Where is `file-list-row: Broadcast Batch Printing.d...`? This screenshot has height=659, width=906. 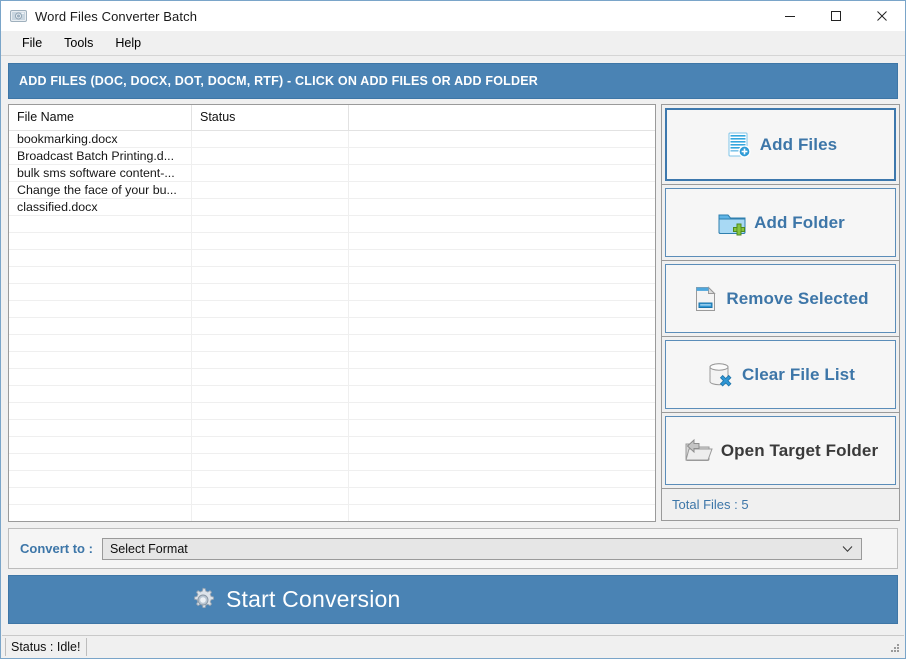
file-list-row: Broadcast Batch Printing.d... is located at coordinates (332, 156).